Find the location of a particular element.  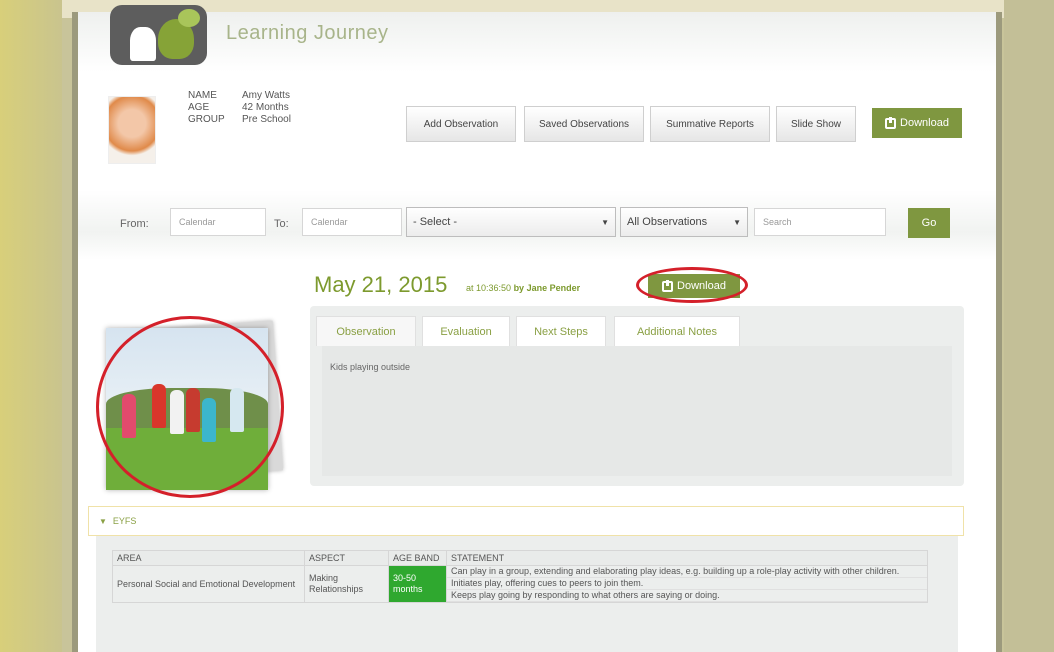

tab-evaluation: Evaluation is located at coordinates (466, 331).